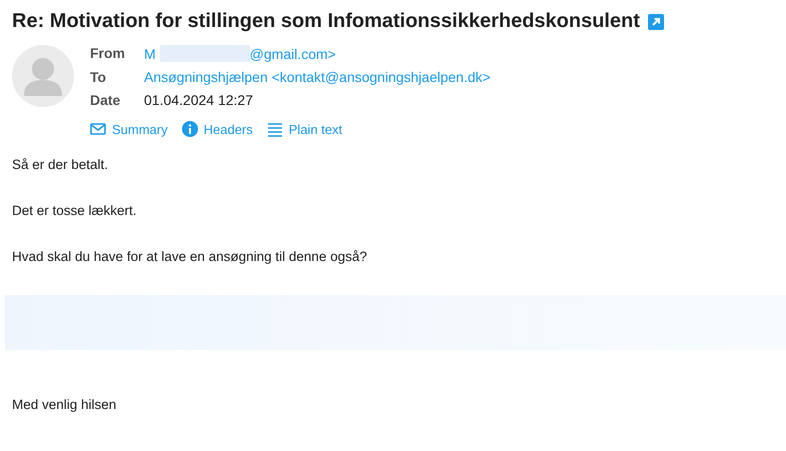  What do you see at coordinates (217, 129) in the screenshot?
I see `view-link: Headers` at bounding box center [217, 129].